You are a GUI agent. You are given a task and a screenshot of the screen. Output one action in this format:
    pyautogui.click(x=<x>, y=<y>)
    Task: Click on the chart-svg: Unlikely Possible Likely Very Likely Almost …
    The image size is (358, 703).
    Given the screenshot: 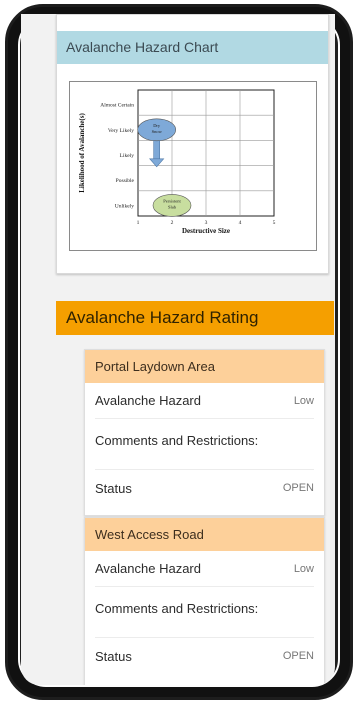 What is the action you would take?
    pyautogui.click(x=177, y=162)
    